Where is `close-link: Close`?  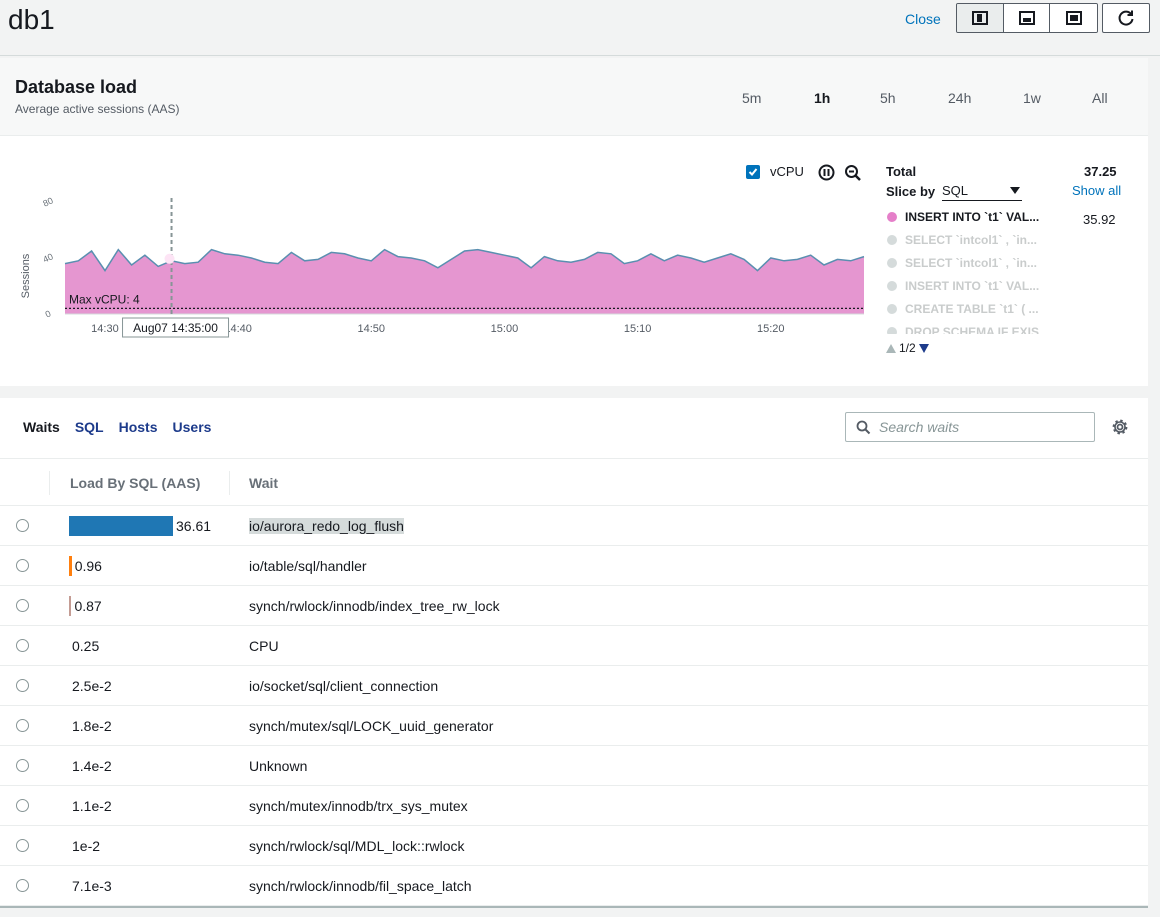 close-link: Close is located at coordinates (923, 19).